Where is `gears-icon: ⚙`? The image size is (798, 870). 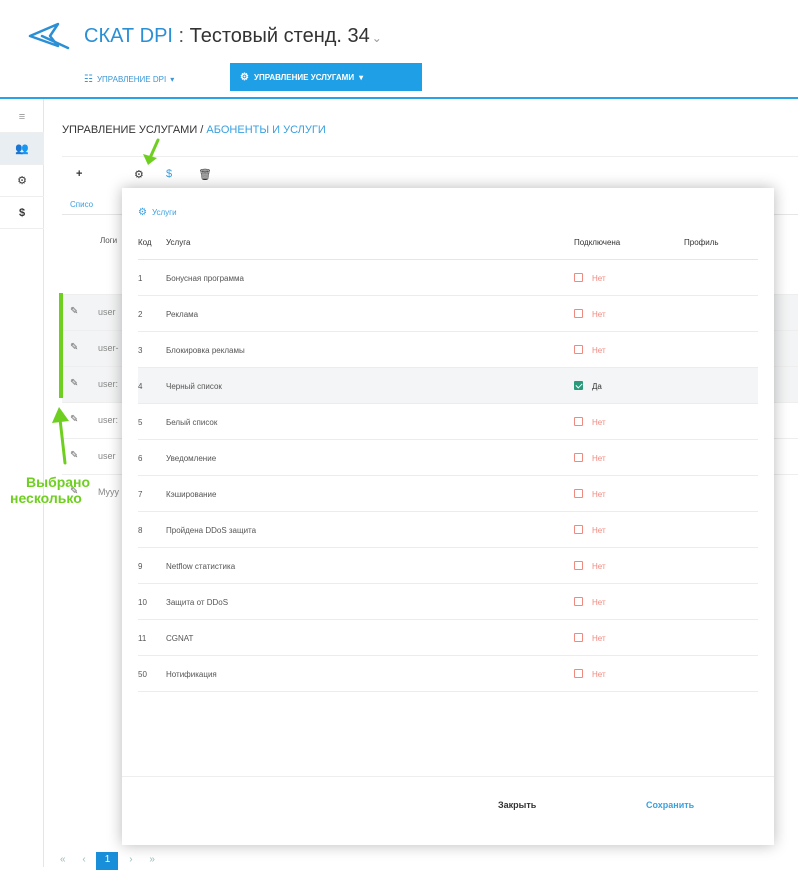
gears-icon: ⚙ is located at coordinates (244, 77).